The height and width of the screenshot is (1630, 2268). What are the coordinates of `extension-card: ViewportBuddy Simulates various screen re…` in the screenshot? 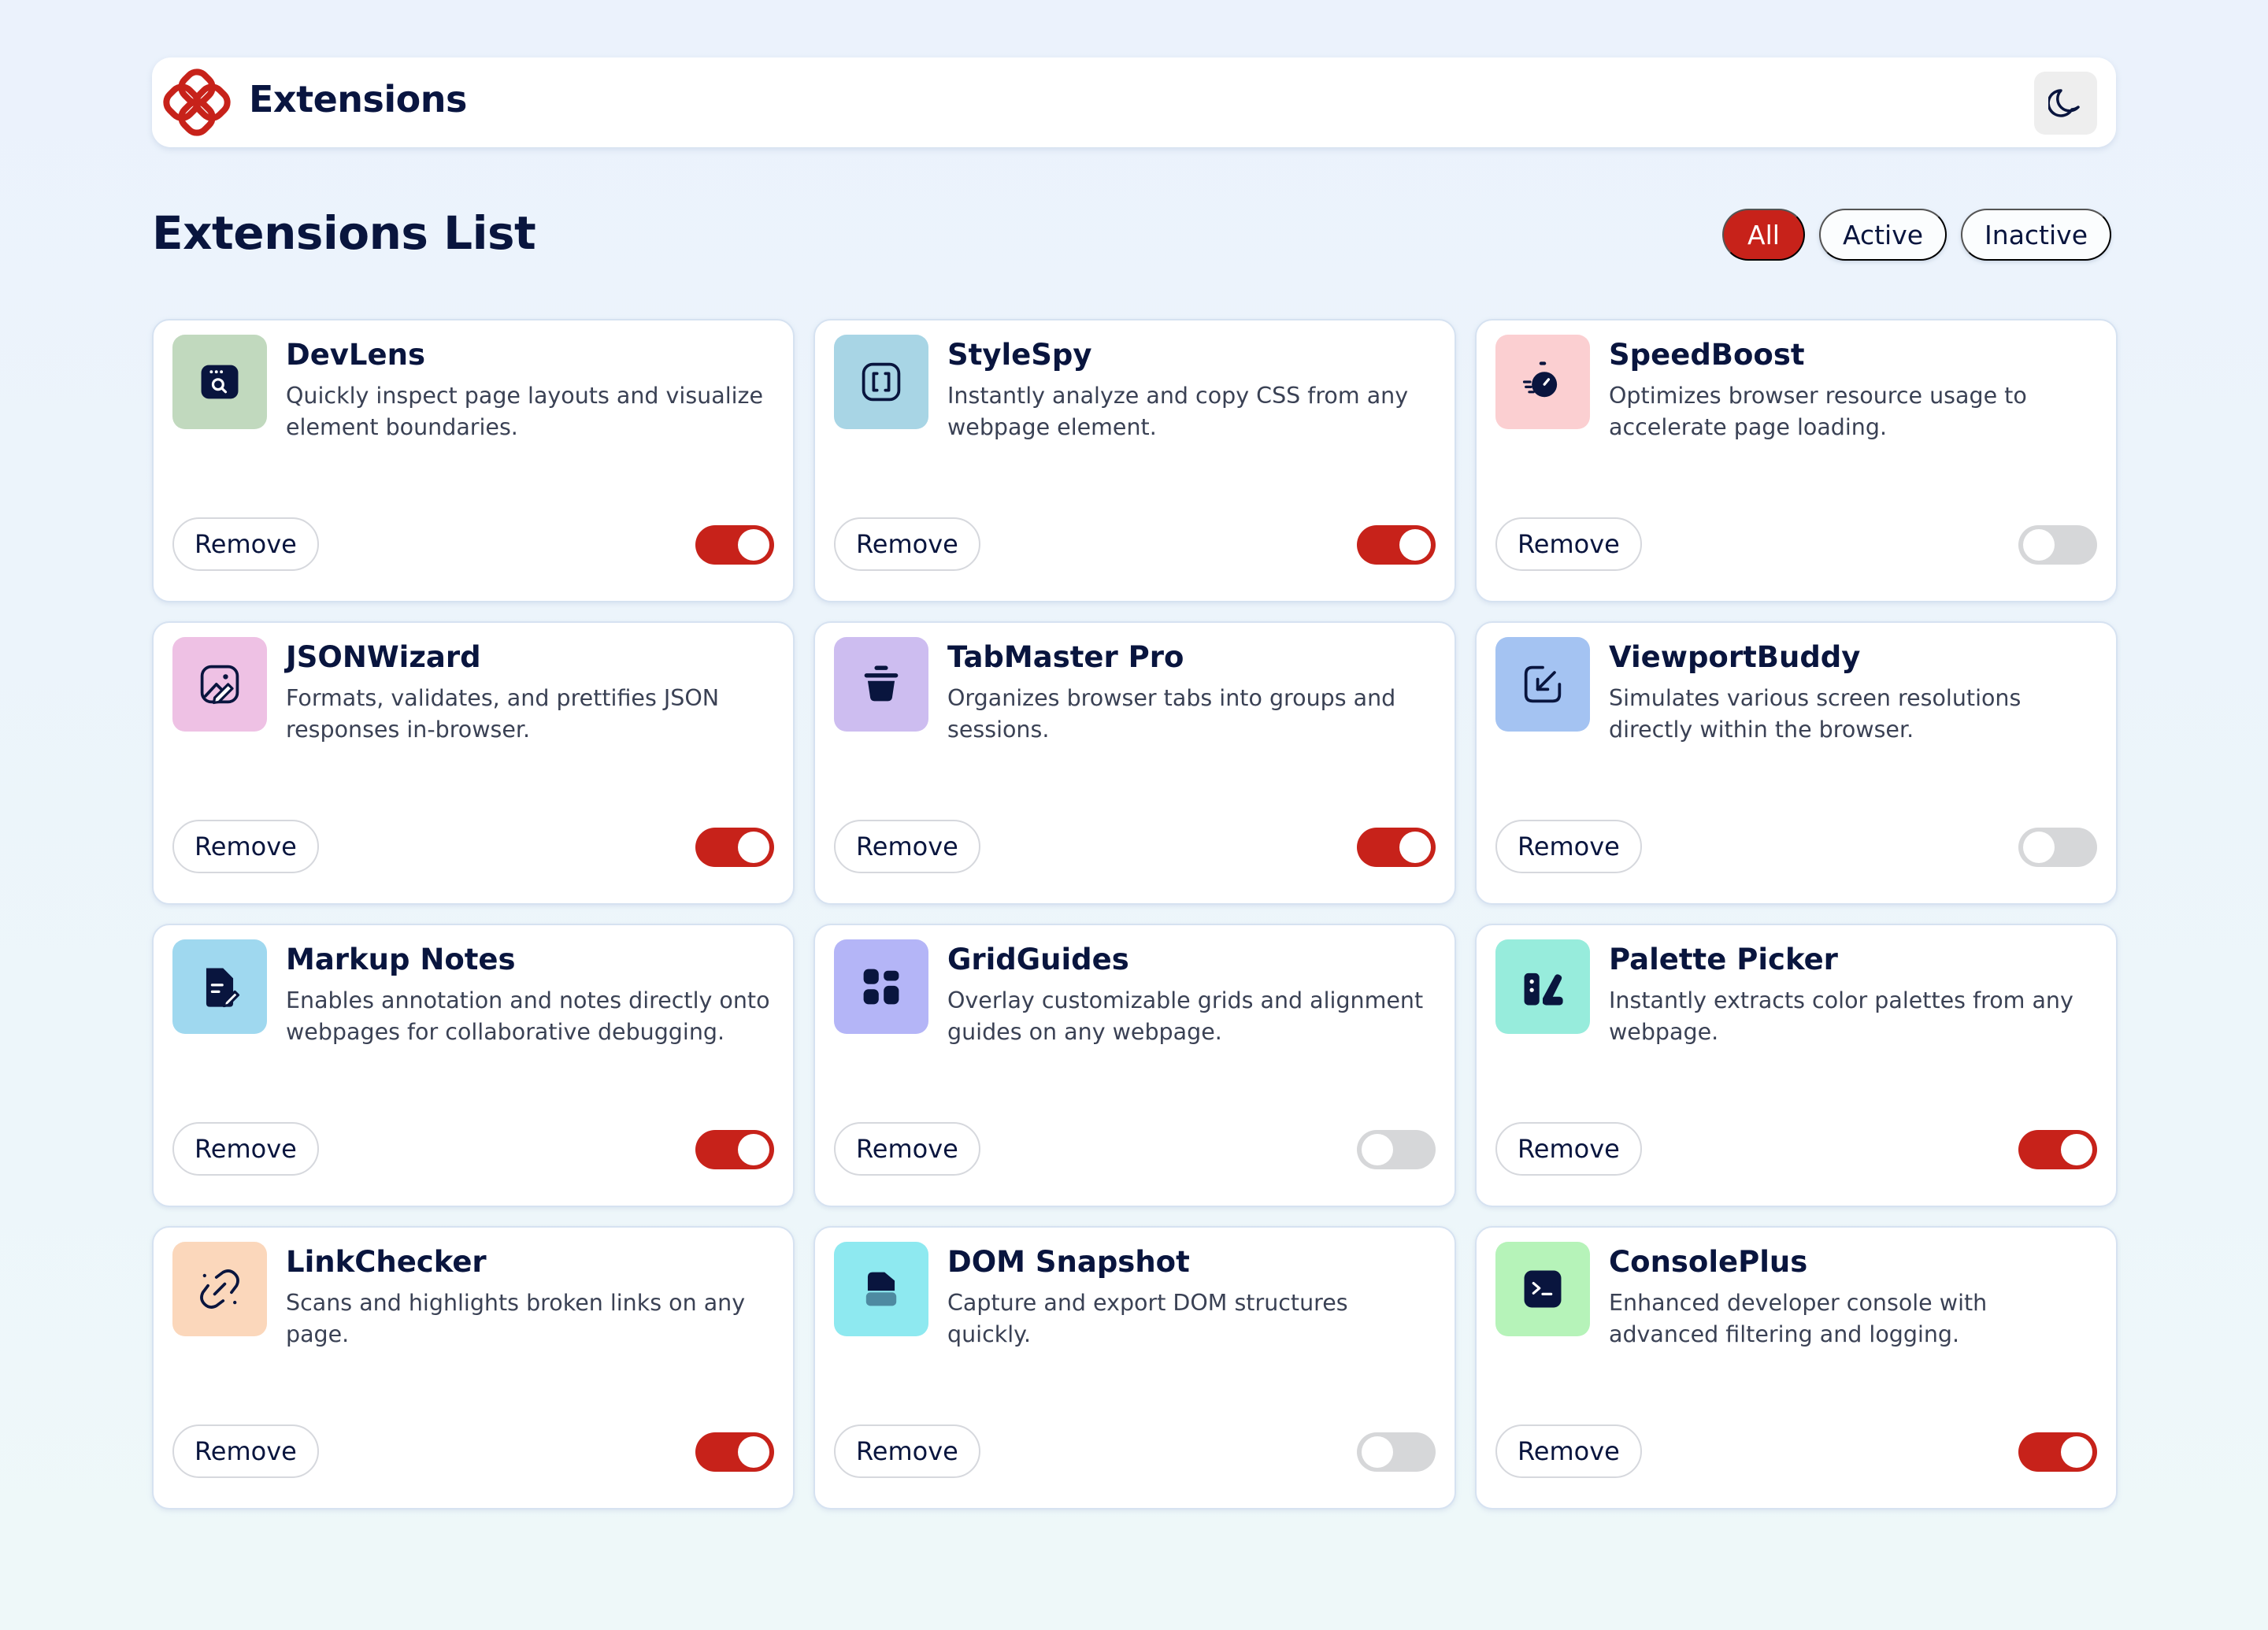 It's located at (1796, 763).